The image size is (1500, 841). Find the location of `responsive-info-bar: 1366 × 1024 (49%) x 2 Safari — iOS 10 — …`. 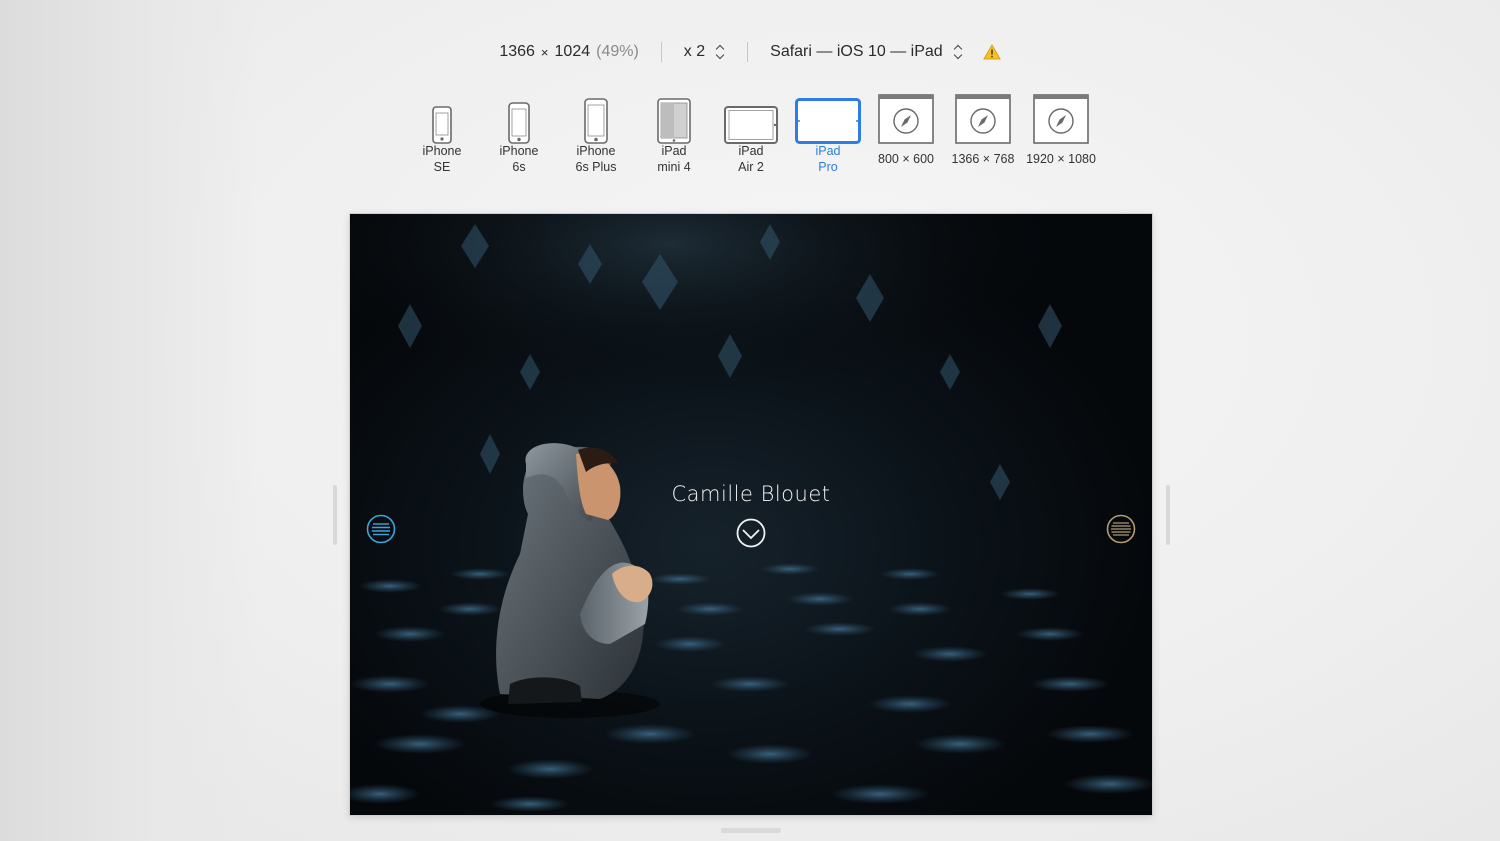

responsive-info-bar: 1366 × 1024 (49%) x 2 Safari — iOS 10 — … is located at coordinates (750, 52).